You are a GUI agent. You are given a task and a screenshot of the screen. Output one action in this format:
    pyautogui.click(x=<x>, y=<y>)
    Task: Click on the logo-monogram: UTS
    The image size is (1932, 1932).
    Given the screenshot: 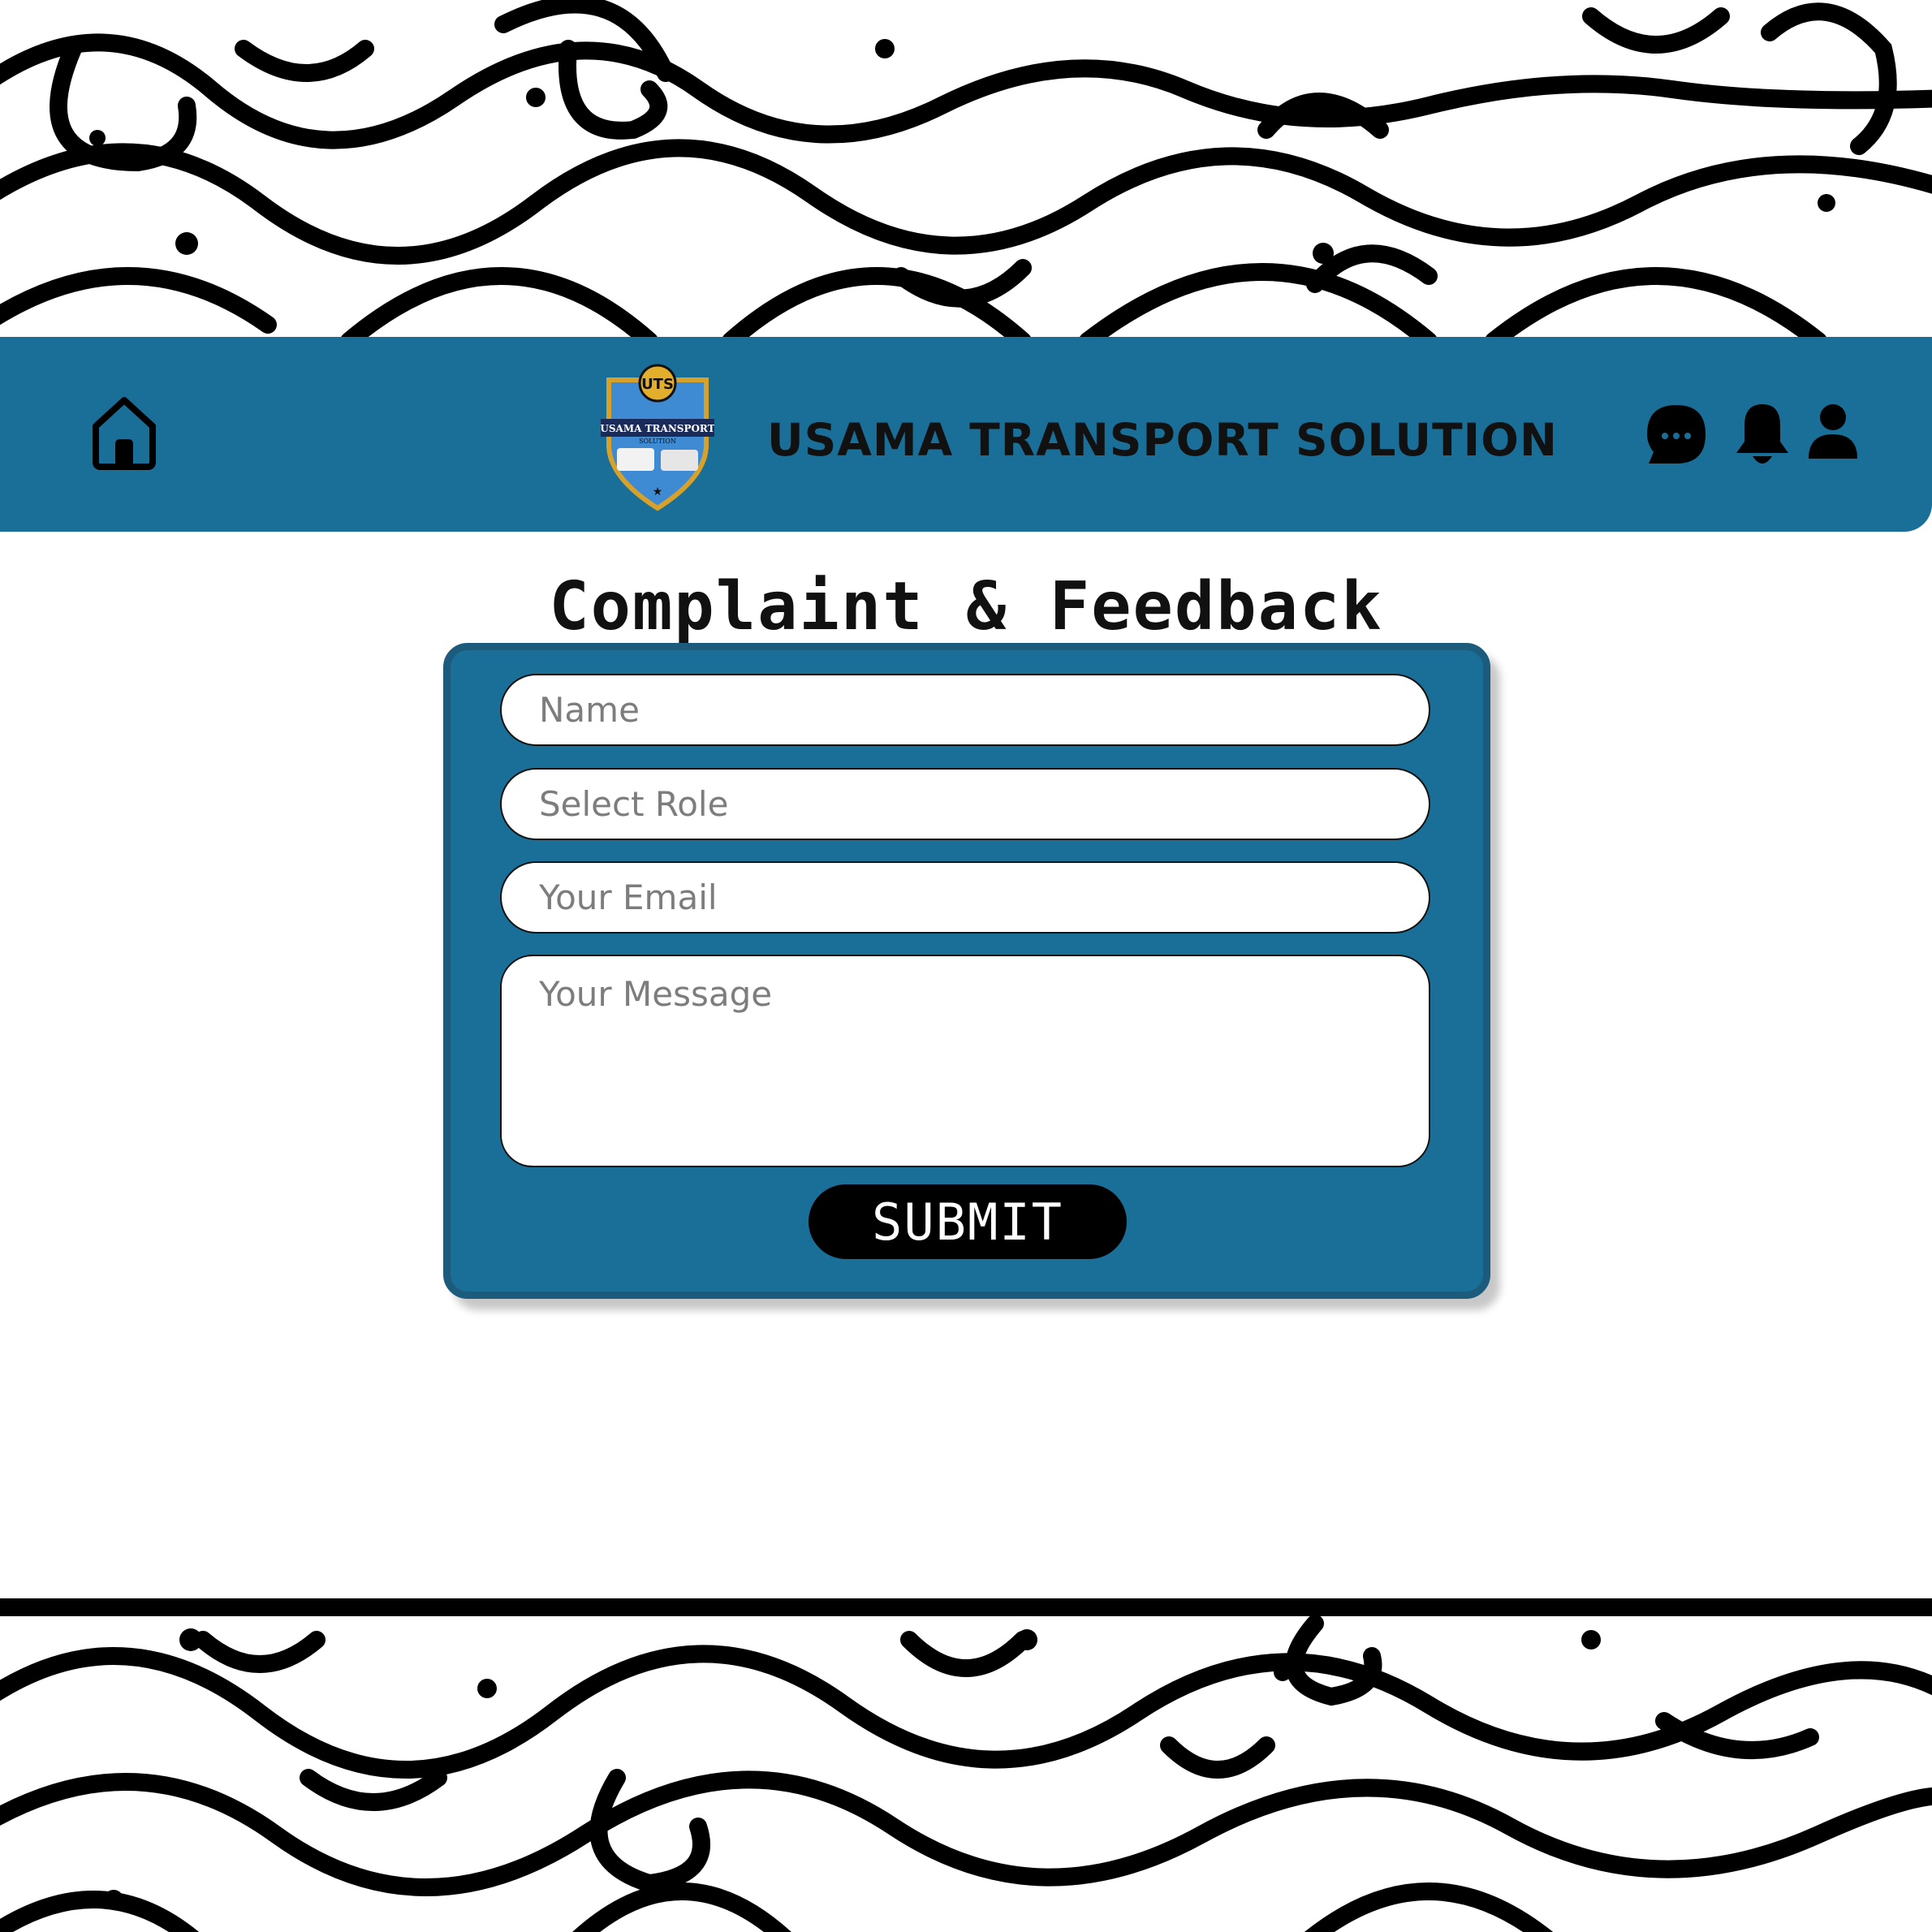 What is the action you would take?
    pyautogui.click(x=657, y=384)
    